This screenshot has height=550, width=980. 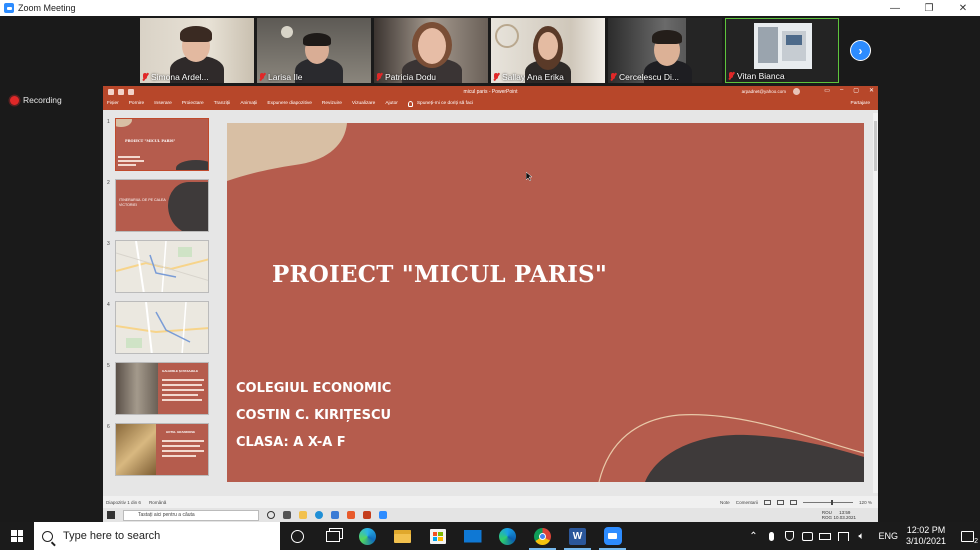 What do you see at coordinates (297, 536) in the screenshot?
I see `cortana-button` at bounding box center [297, 536].